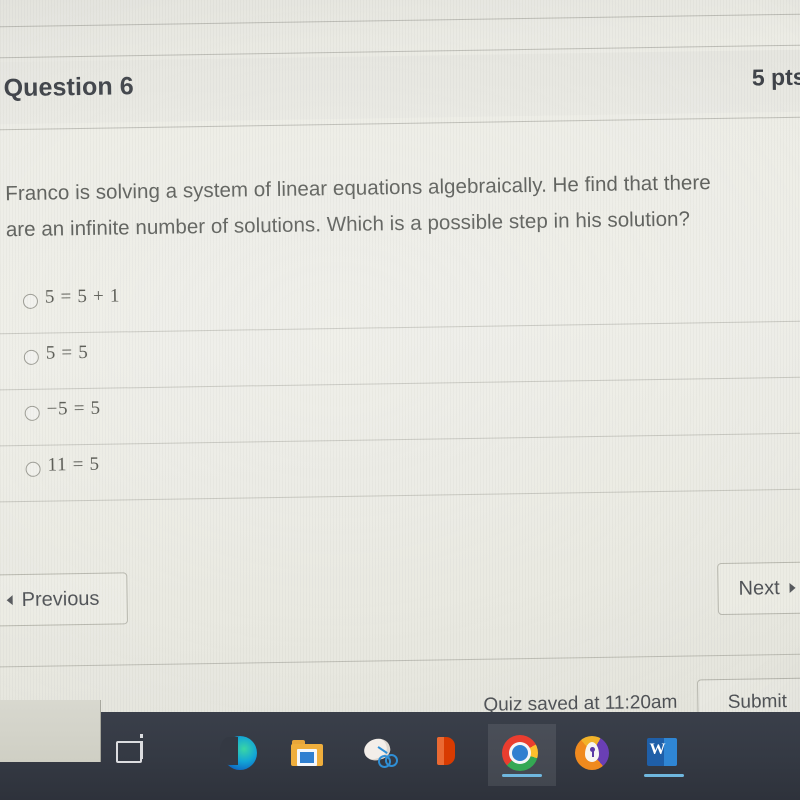 Image resolution: width=800 pixels, height=800 pixels. I want to click on snip-and-sketch-icon, so click(382, 755).